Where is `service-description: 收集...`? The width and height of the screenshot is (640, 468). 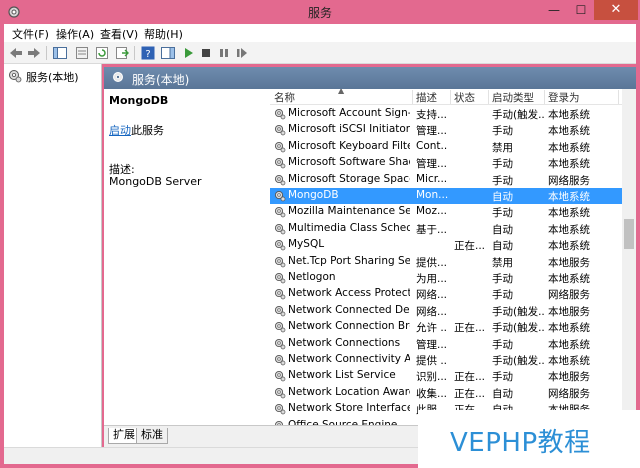
service-description: 收集... is located at coordinates (432, 393).